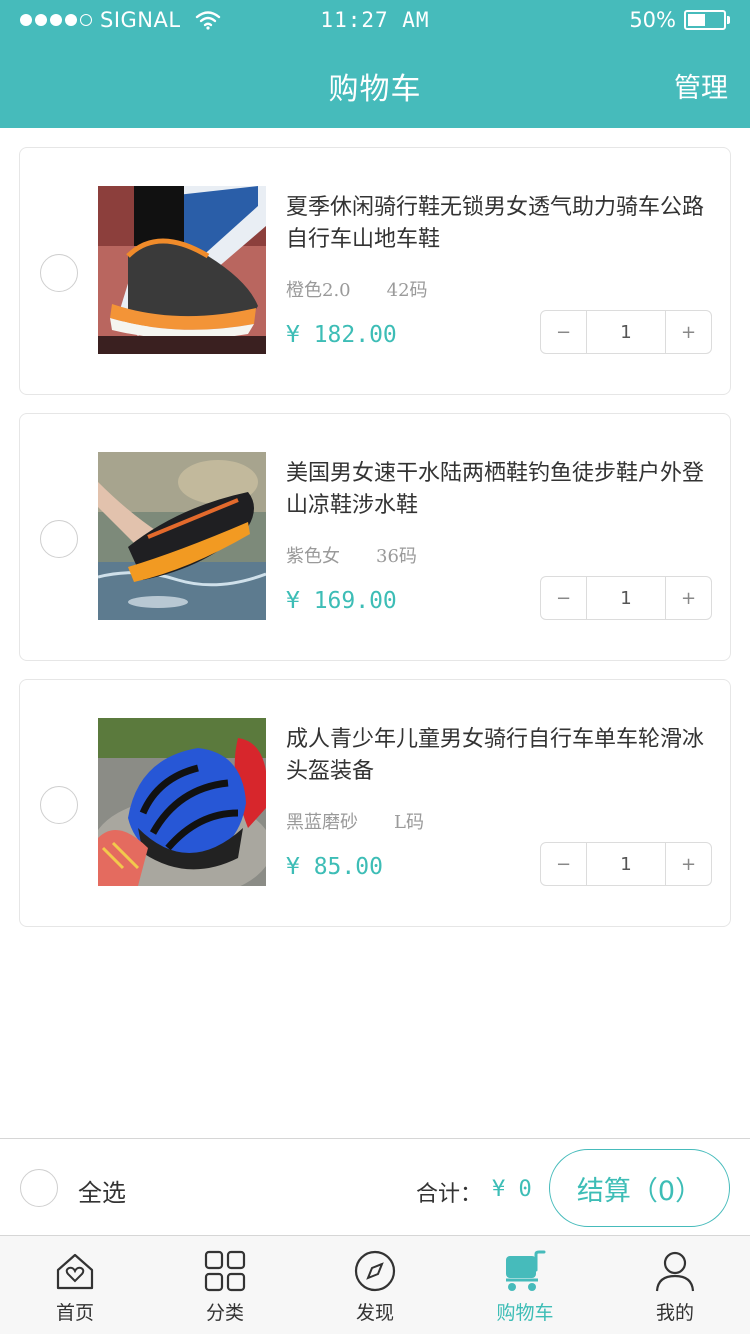 The height and width of the screenshot is (1334, 750). What do you see at coordinates (674, 1313) in the screenshot?
I see `tab-label: 我的` at bounding box center [674, 1313].